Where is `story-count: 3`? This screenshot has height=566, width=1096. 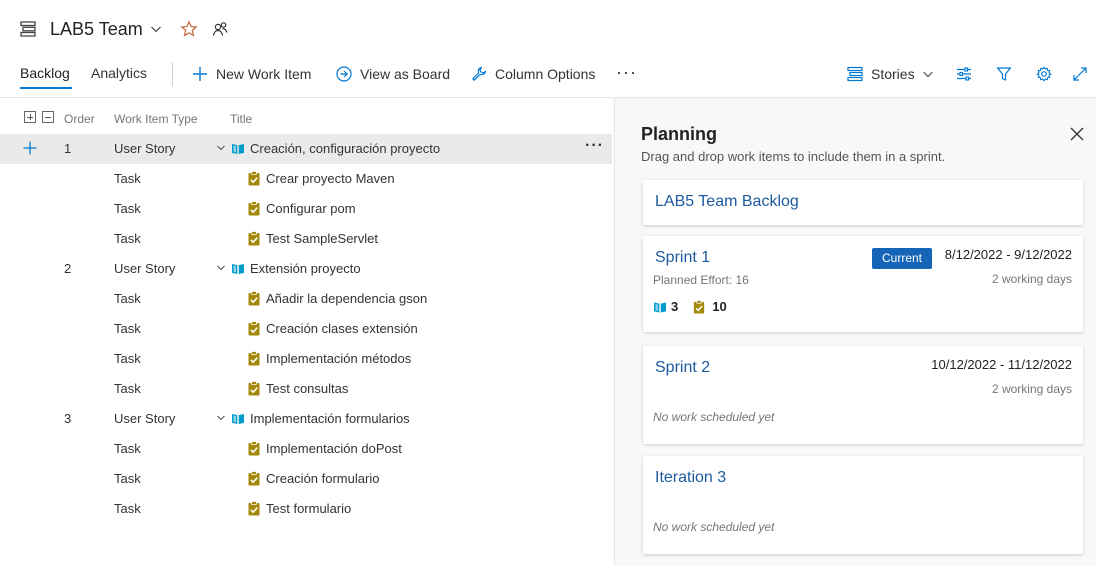 story-count: 3 is located at coordinates (675, 306).